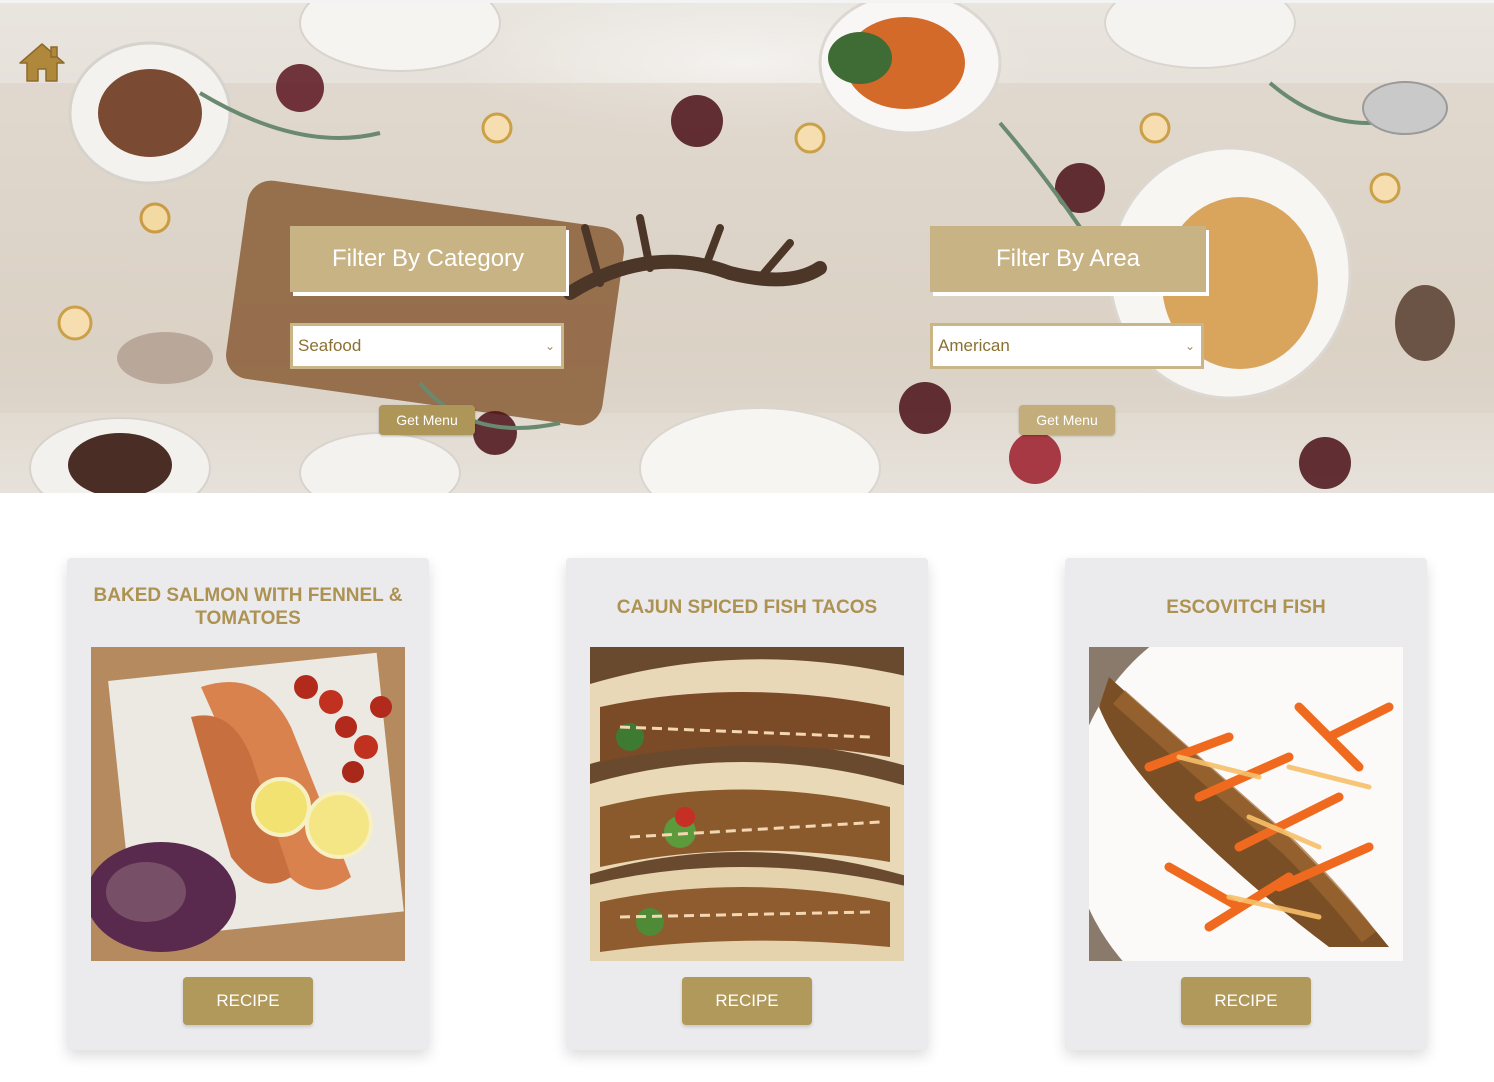 Image resolution: width=1494 pixels, height=1082 pixels. What do you see at coordinates (1068, 259) in the screenshot?
I see `filter-area-title: Filter By Area` at bounding box center [1068, 259].